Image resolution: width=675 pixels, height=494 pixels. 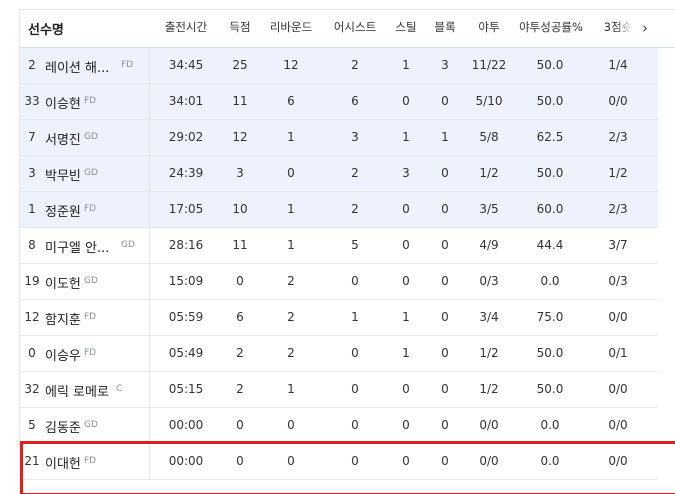 I want to click on table-row: 7 서명진 GD 29:02 12 1 3 1 1 5/8 62.5 2/3, so click(x=339, y=138).